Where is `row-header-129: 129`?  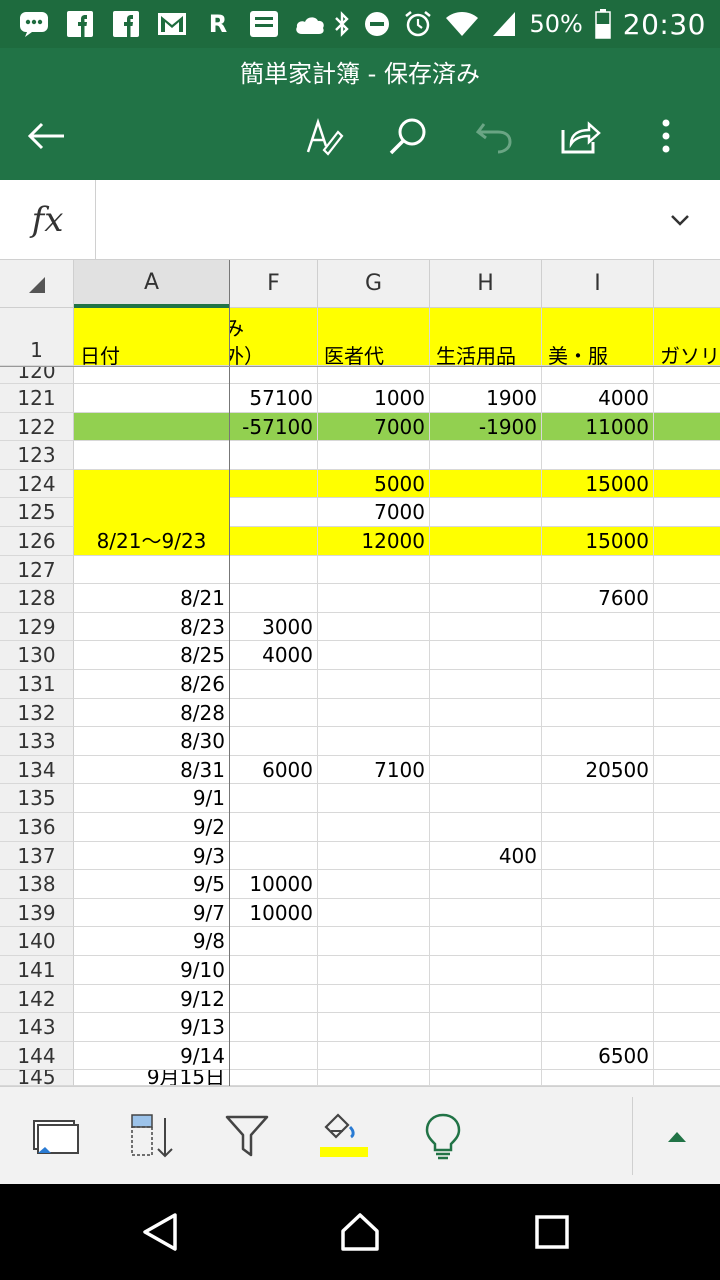 row-header-129: 129 is located at coordinates (37, 627).